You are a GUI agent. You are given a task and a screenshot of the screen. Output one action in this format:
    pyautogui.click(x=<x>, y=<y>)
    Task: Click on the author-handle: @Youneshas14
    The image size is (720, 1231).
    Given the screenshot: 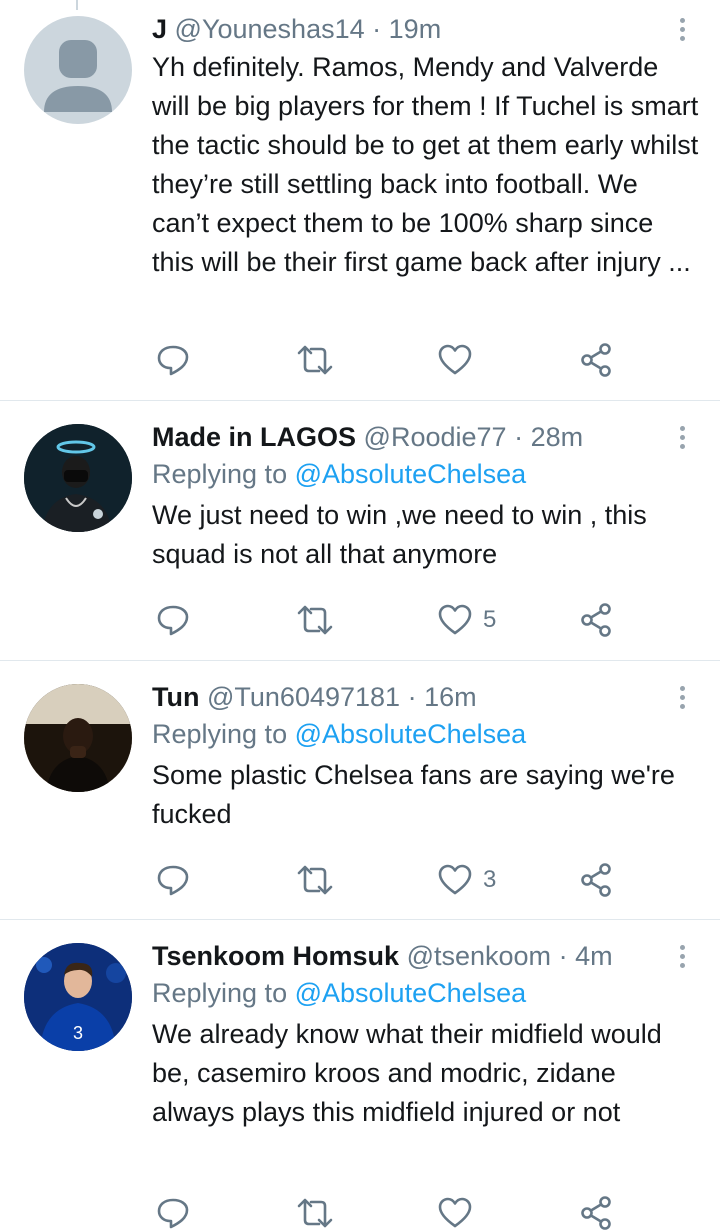 What is the action you would take?
    pyautogui.click(x=270, y=29)
    